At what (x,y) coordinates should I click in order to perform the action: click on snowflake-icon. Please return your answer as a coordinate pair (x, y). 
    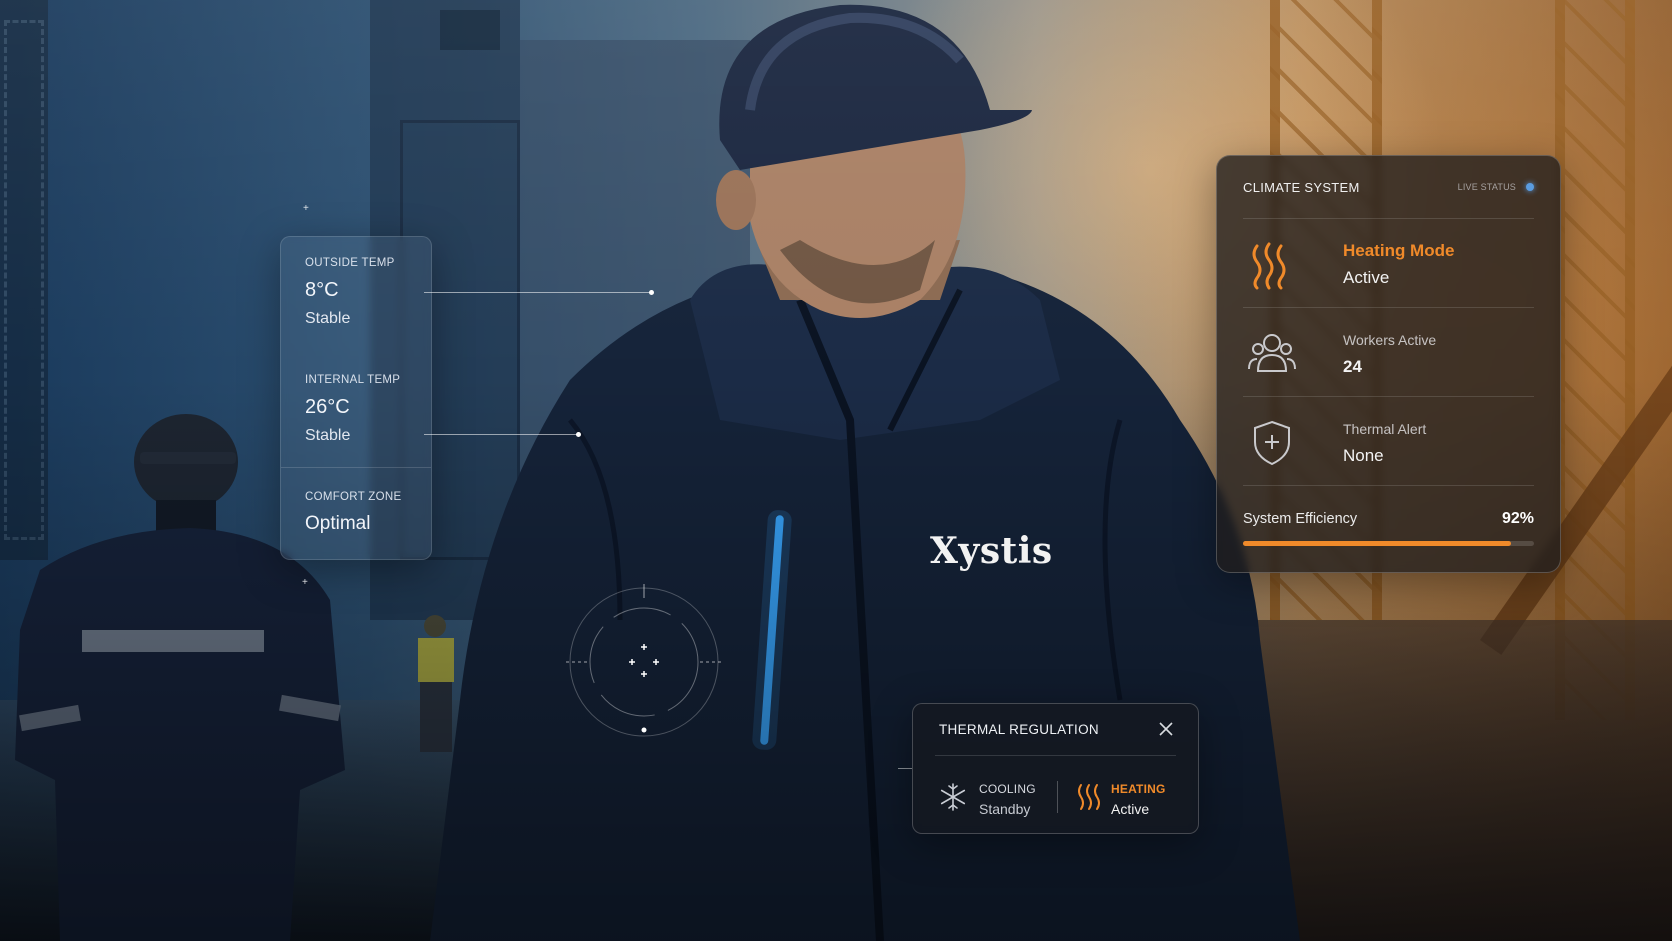
    Looking at the image, I should click on (953, 797).